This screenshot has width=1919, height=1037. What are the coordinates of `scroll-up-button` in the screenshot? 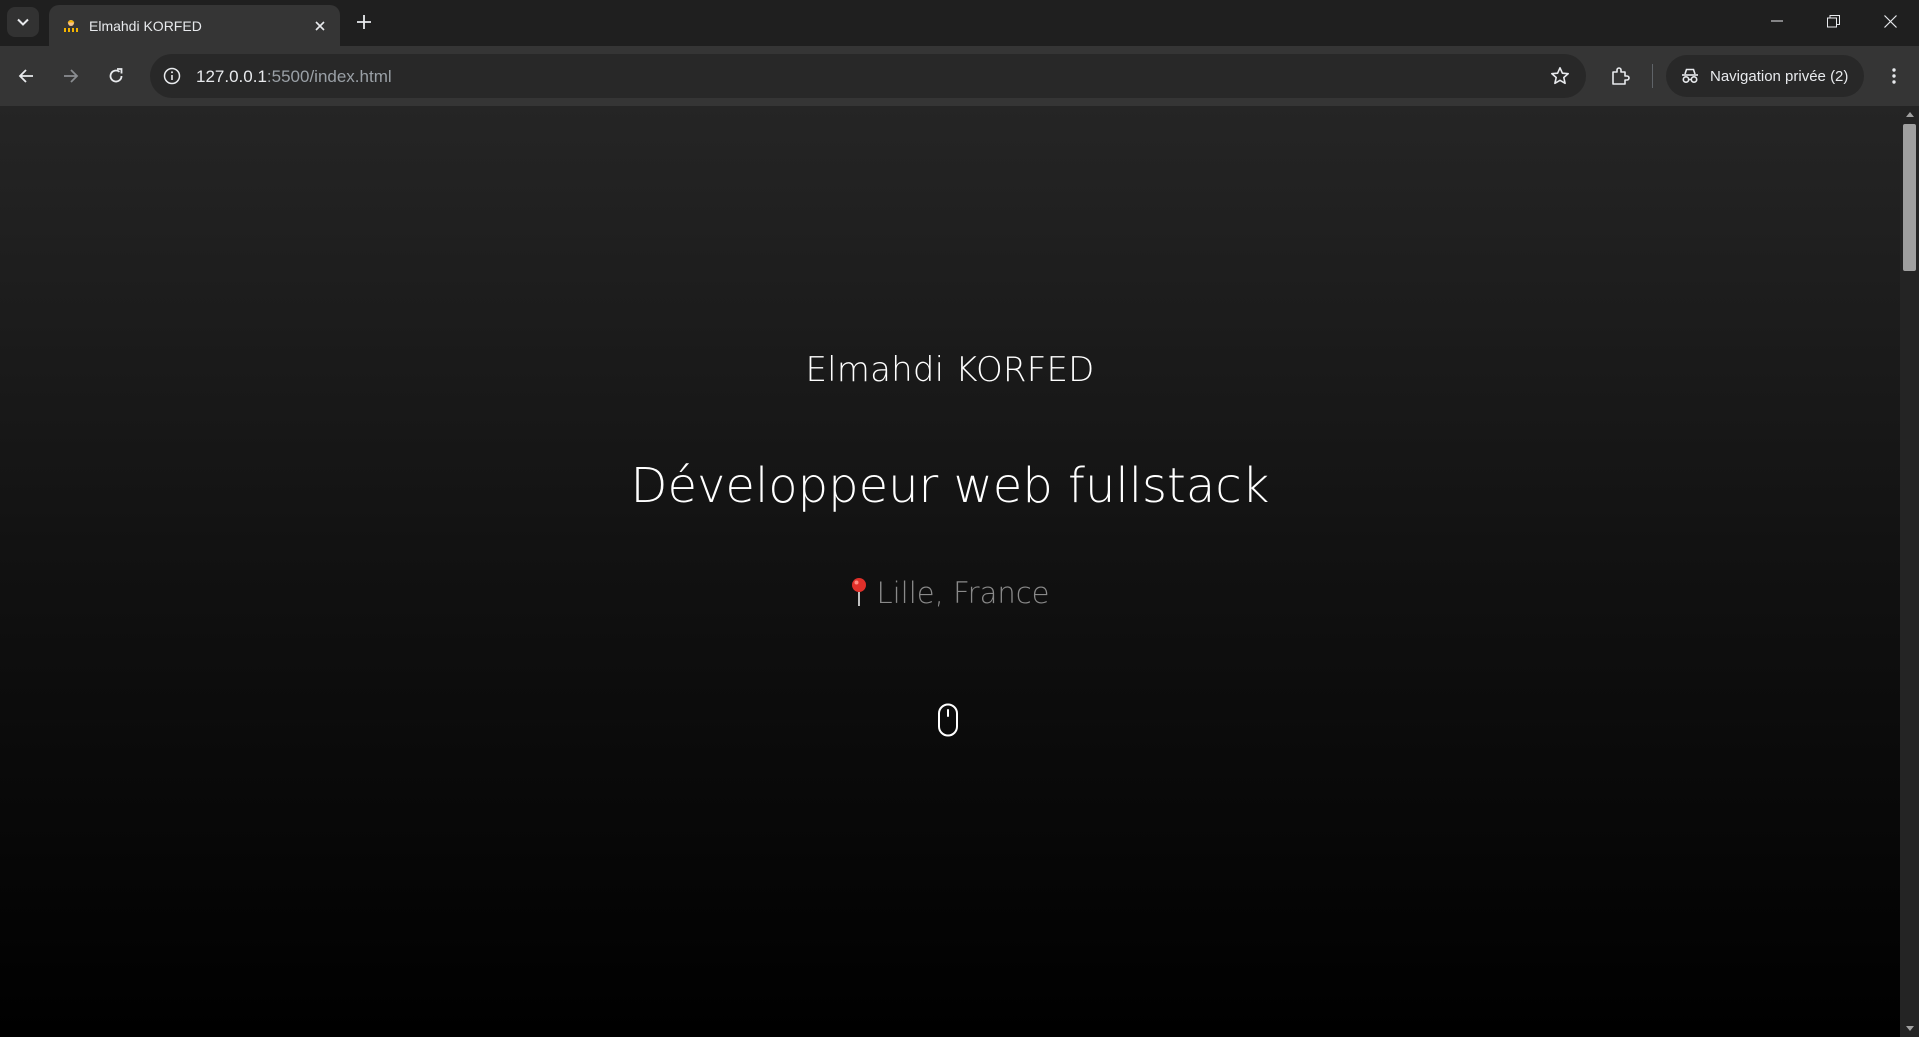 It's located at (1909, 114).